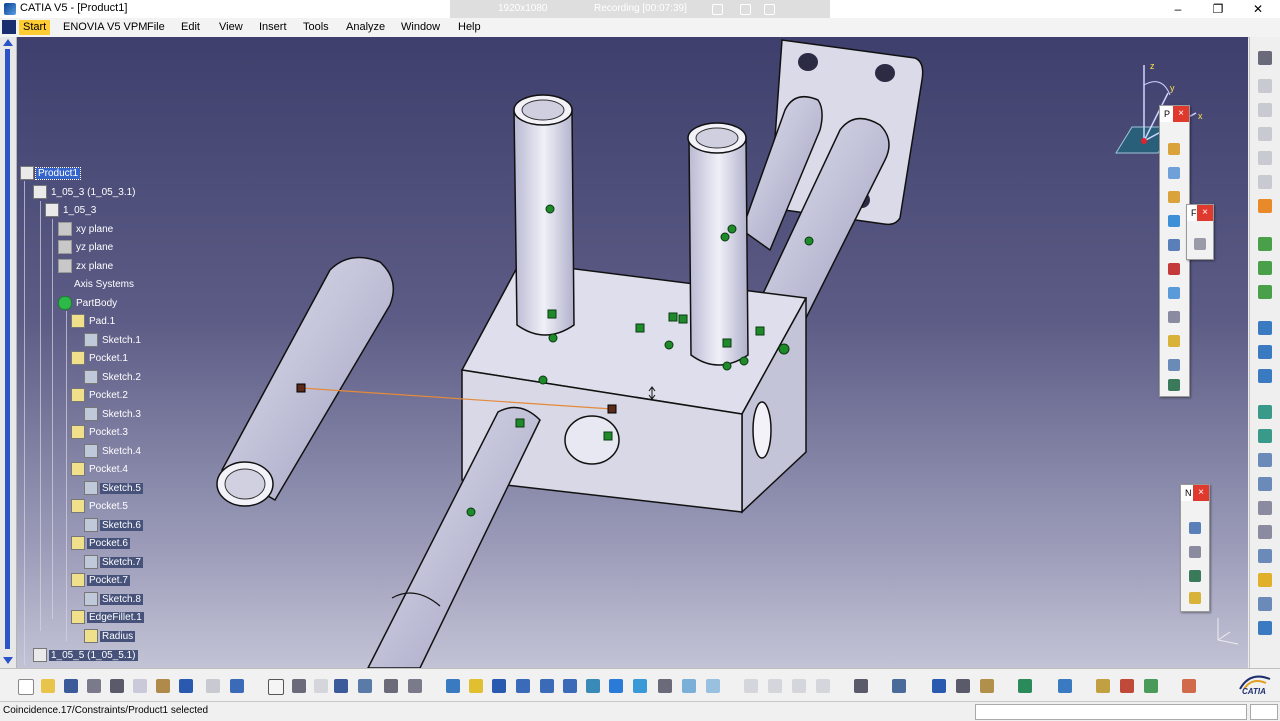 This screenshot has height=721, width=1280. I want to click on stop-icon, so click(717, 9).